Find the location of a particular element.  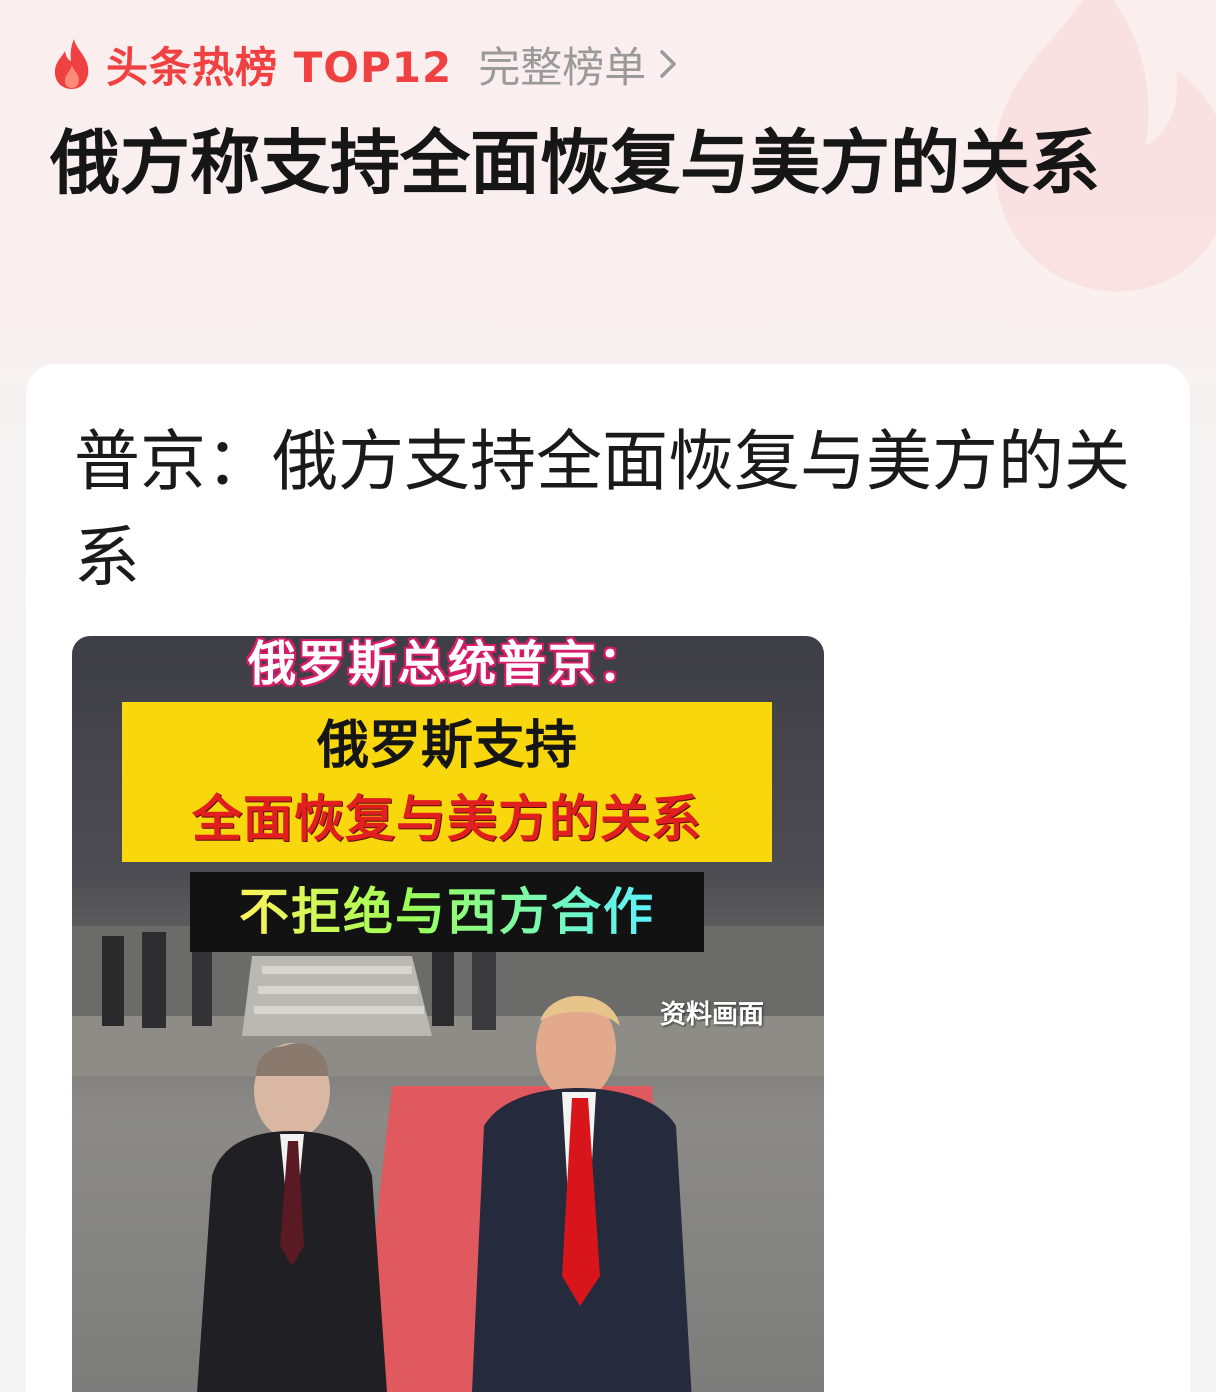

video-caption-line1: 俄罗斯支持 is located at coordinates (446, 746).